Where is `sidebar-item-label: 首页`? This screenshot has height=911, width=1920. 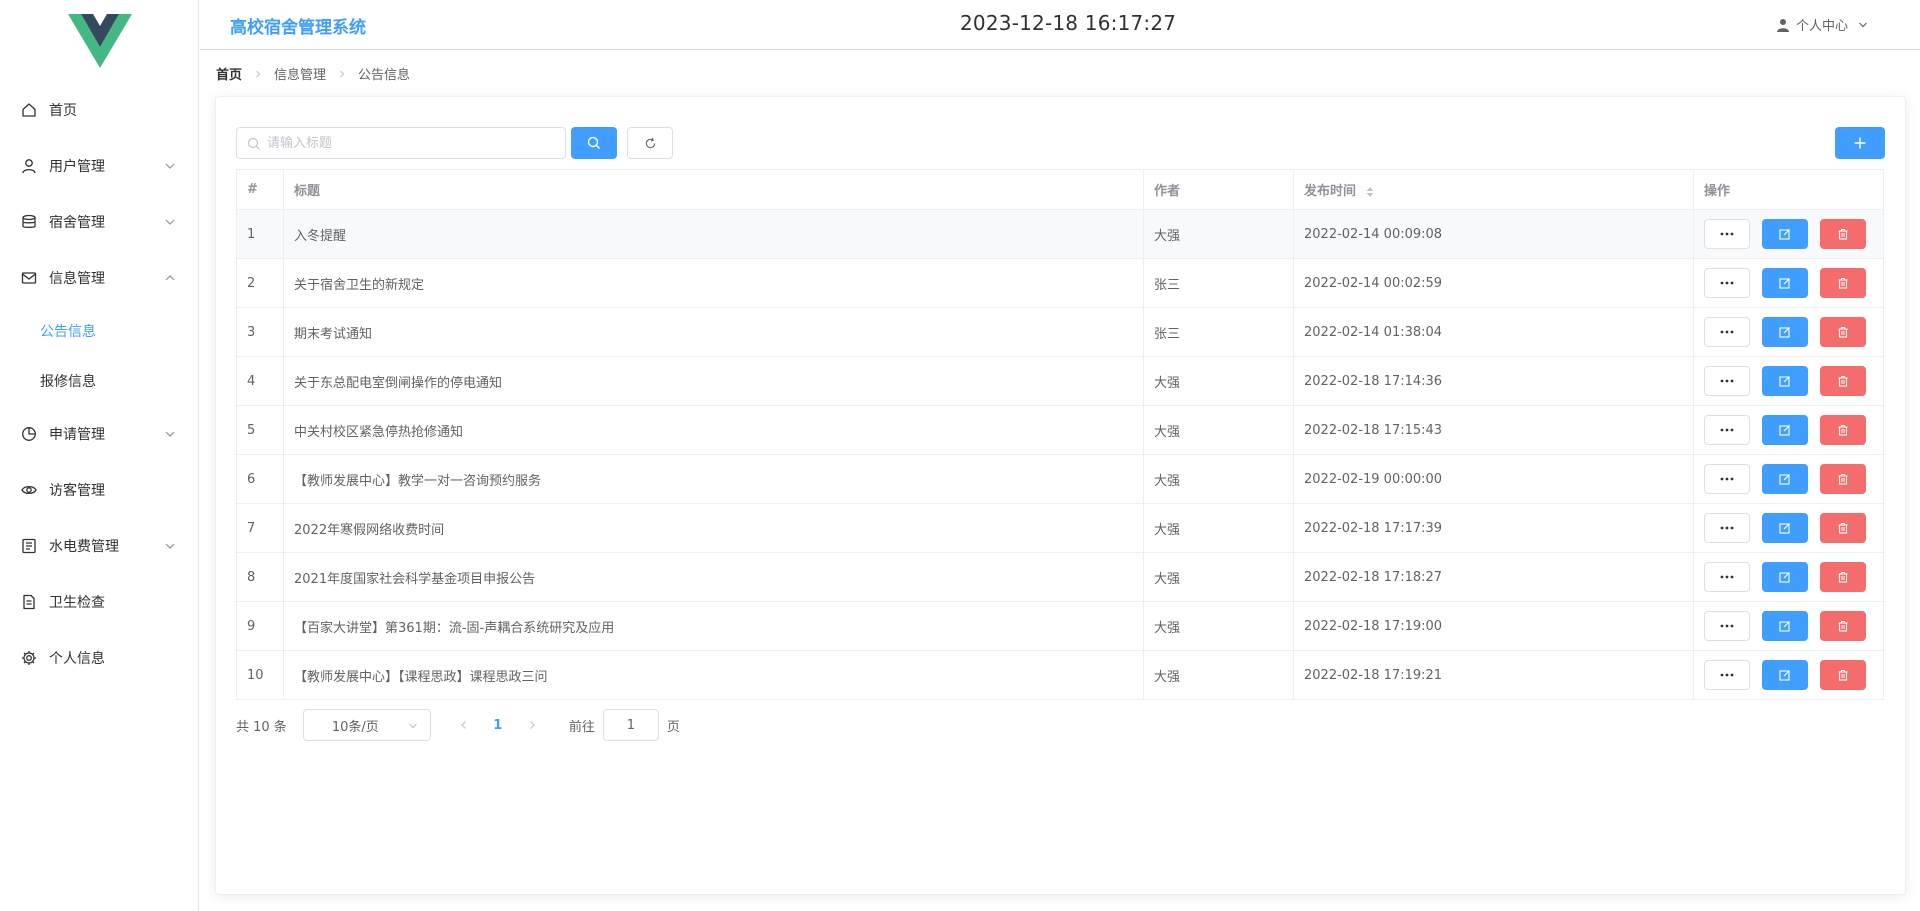
sidebar-item-label: 首页 is located at coordinates (63, 111).